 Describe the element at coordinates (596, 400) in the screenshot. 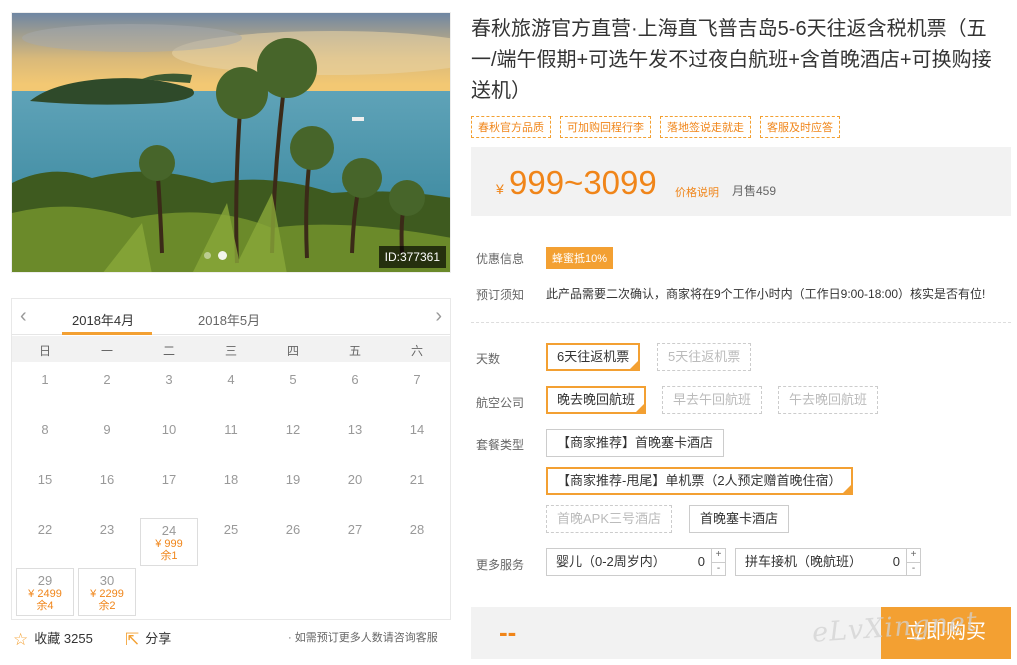

I see `option-late-flight: 晚去晚回航班` at that location.